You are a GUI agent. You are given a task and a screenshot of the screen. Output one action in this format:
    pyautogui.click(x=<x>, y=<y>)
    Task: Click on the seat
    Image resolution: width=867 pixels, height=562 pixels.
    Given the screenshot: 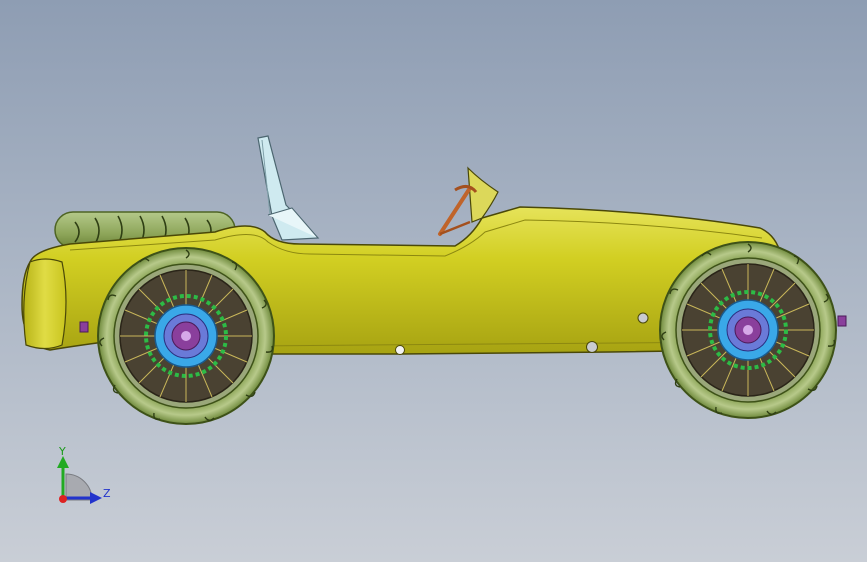 What is the action you would take?
    pyautogui.click(x=288, y=188)
    